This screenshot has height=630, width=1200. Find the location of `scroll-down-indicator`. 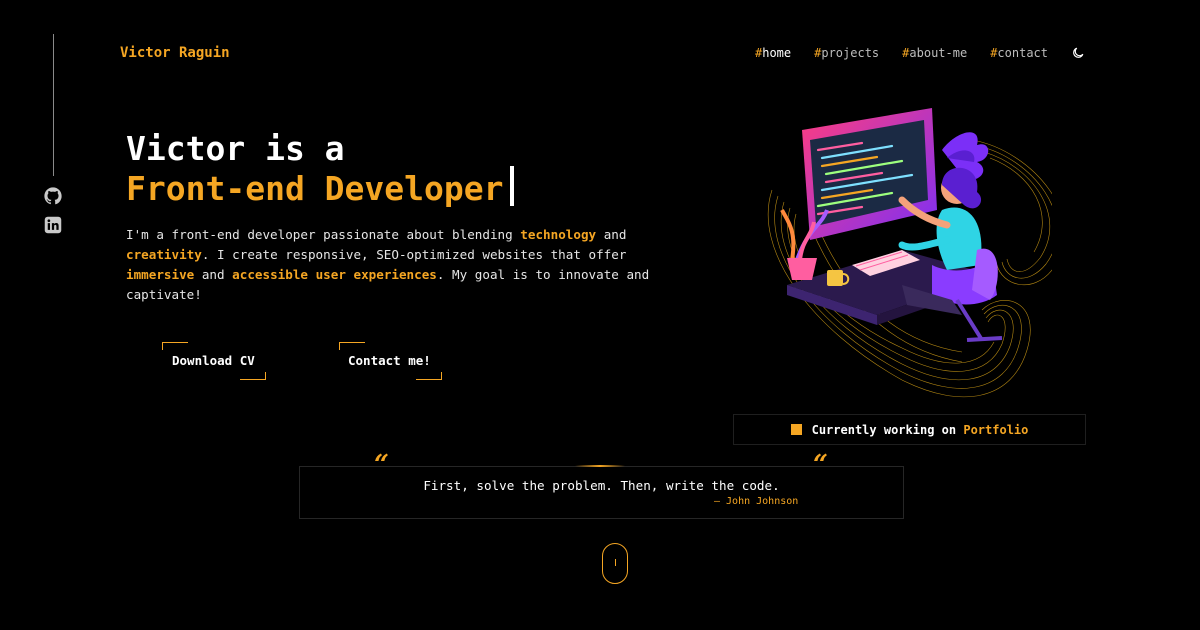

scroll-down-indicator is located at coordinates (615, 563).